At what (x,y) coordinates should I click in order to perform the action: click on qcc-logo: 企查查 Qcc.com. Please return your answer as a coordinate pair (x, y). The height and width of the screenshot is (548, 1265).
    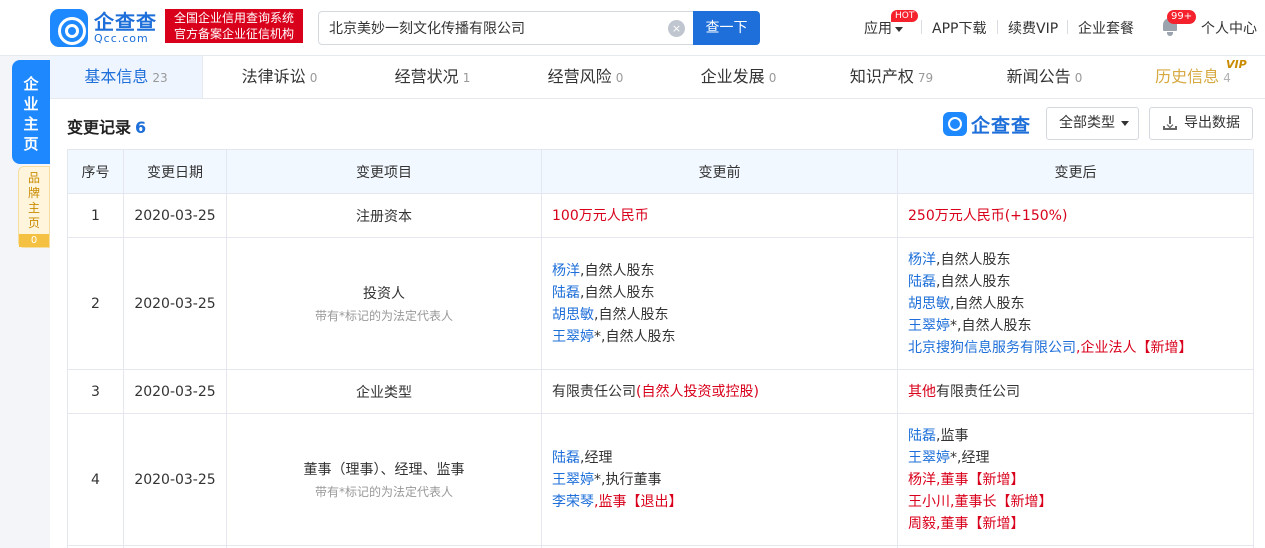
    Looking at the image, I should click on (103, 28).